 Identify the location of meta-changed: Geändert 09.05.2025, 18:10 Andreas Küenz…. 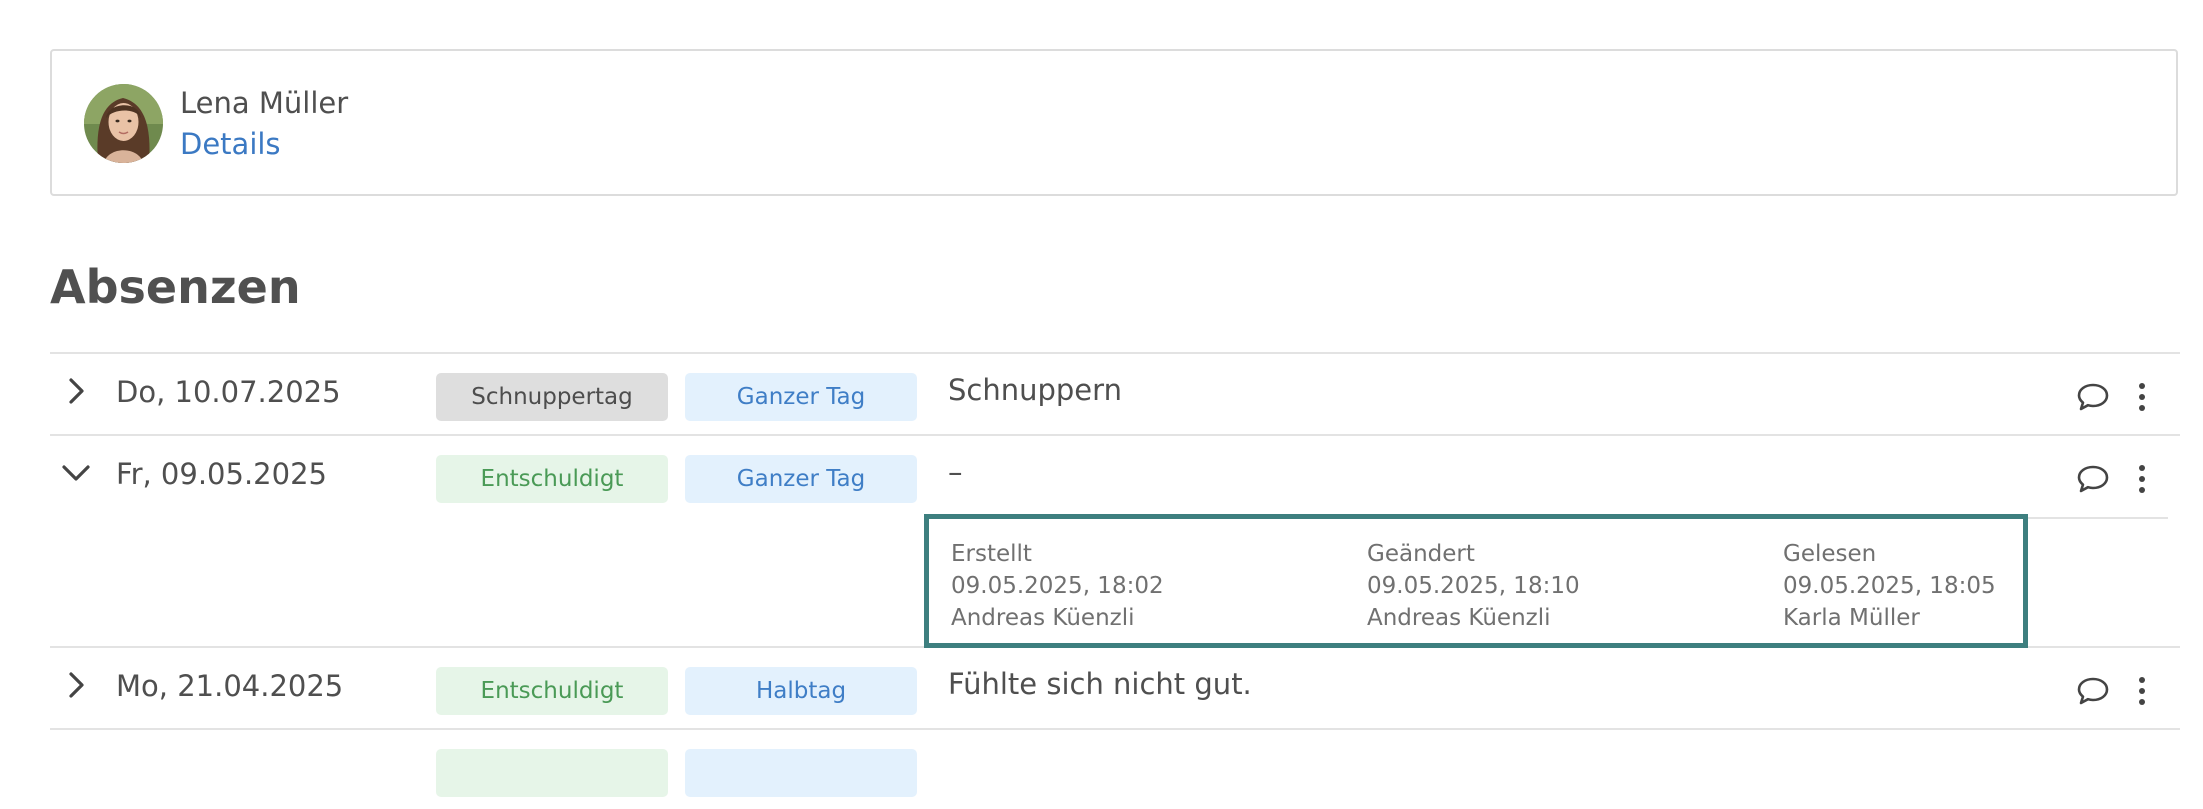
(1473, 586).